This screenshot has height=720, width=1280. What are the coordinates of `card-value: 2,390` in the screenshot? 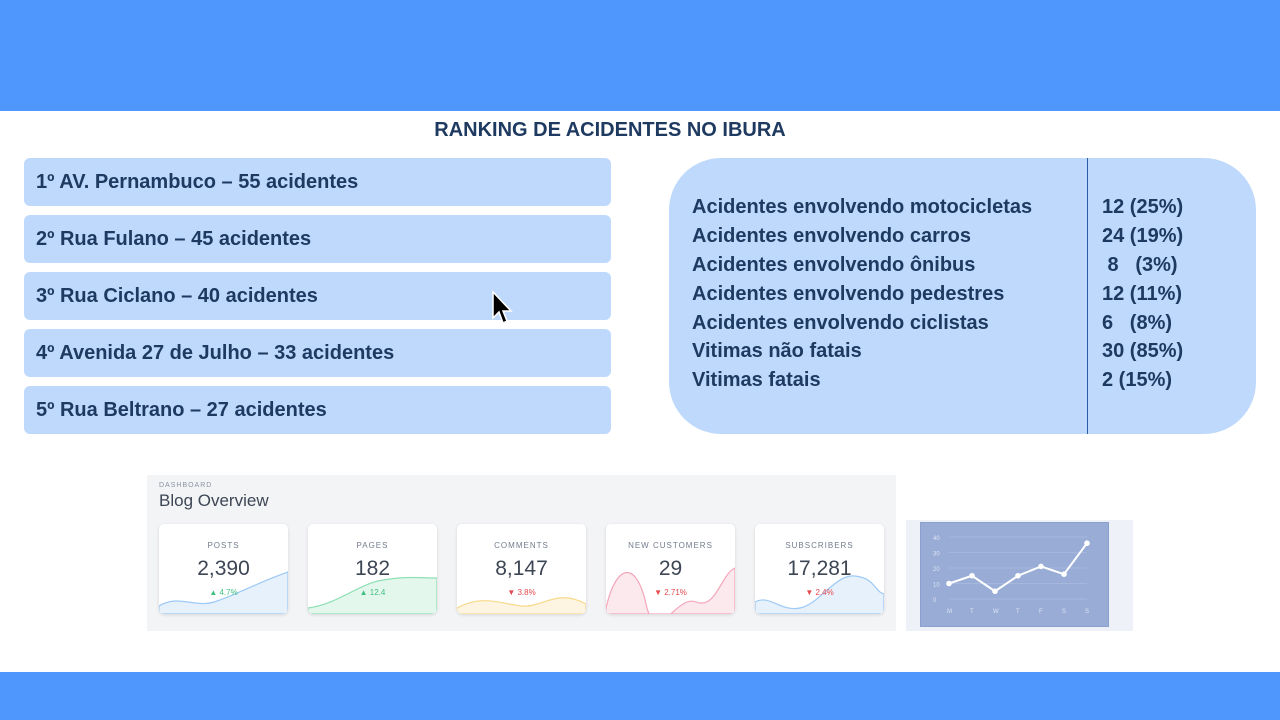 It's located at (223, 568).